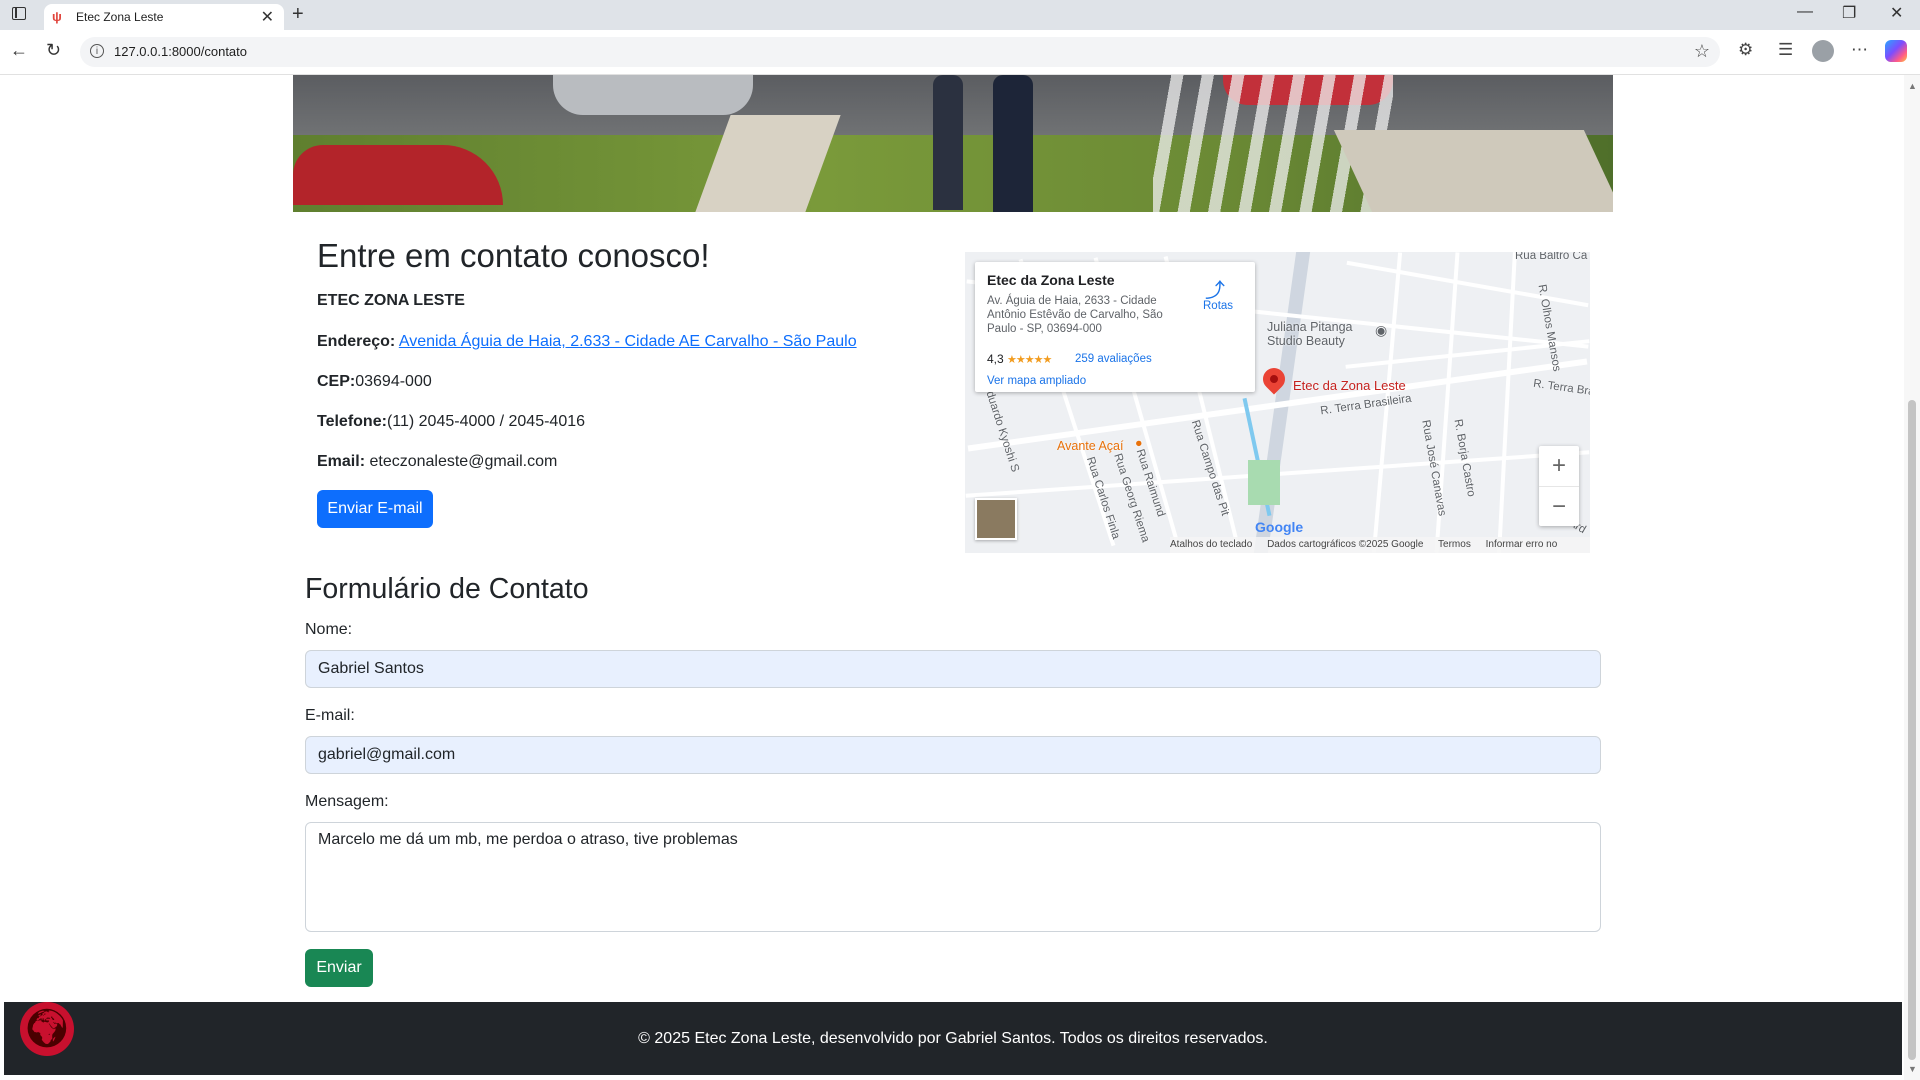 The image size is (1920, 1080). What do you see at coordinates (513, 255) in the screenshot?
I see `contact-title: Entre em contato conosco!` at bounding box center [513, 255].